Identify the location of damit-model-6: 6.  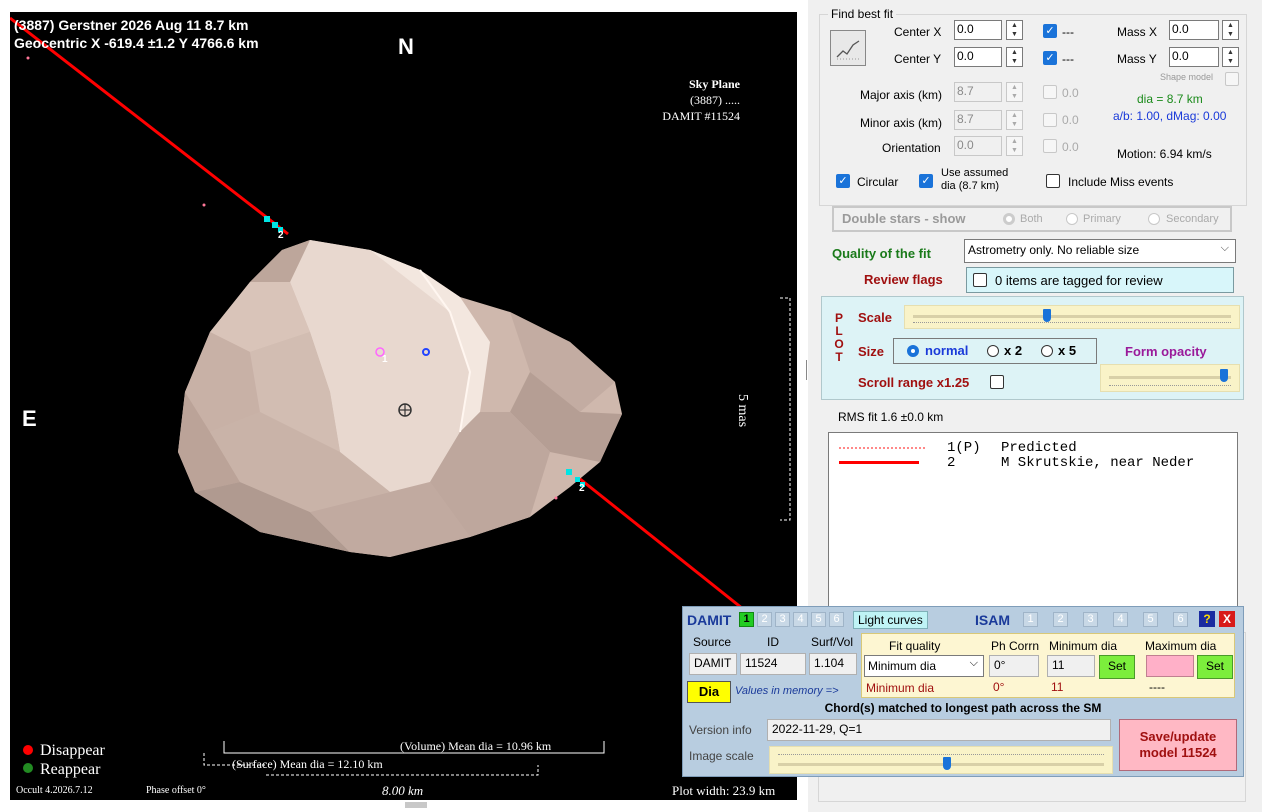
(836, 619).